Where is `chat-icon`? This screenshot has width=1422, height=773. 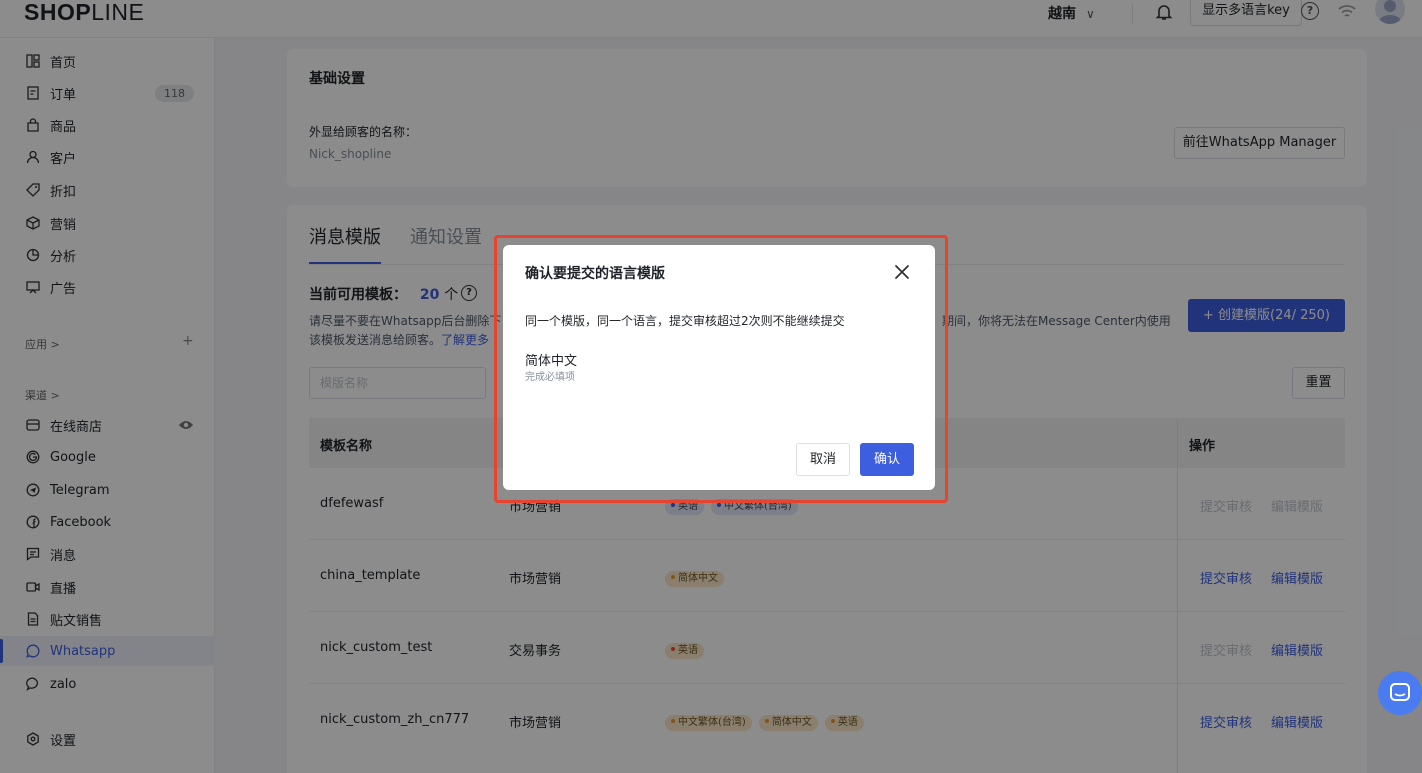 chat-icon is located at coordinates (1400, 692).